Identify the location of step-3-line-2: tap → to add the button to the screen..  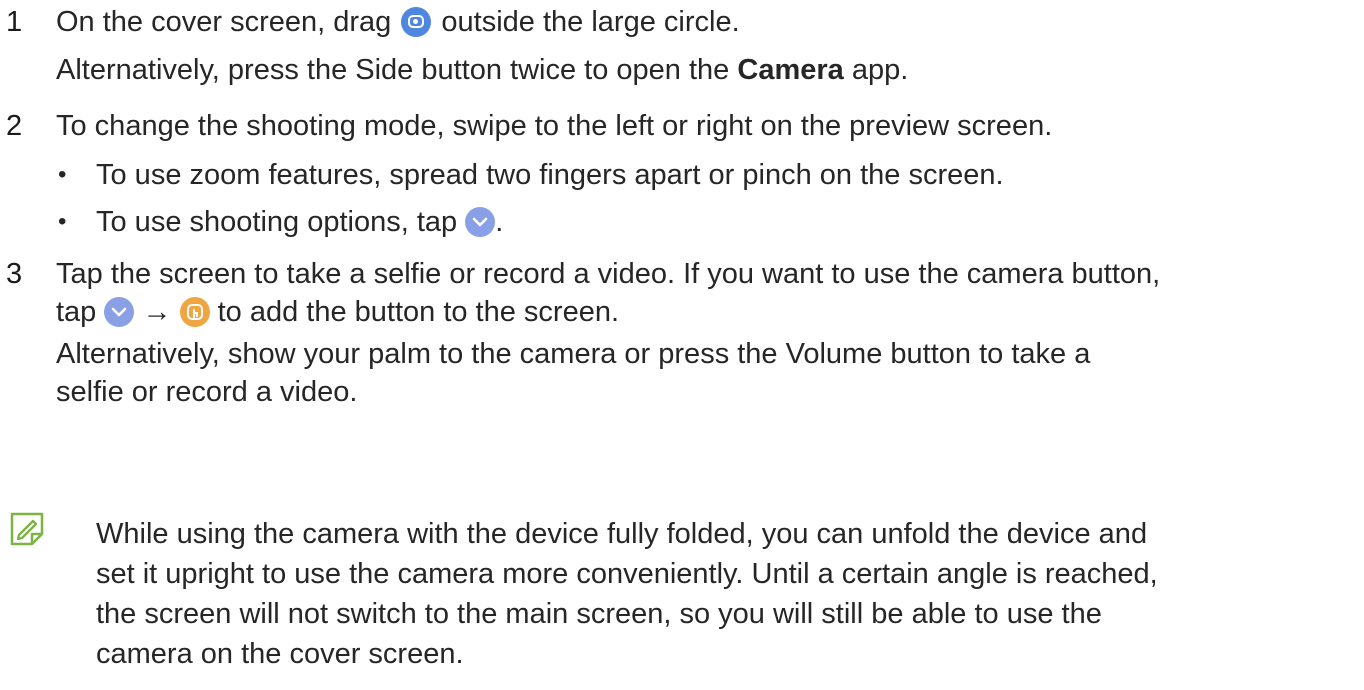
(337, 312).